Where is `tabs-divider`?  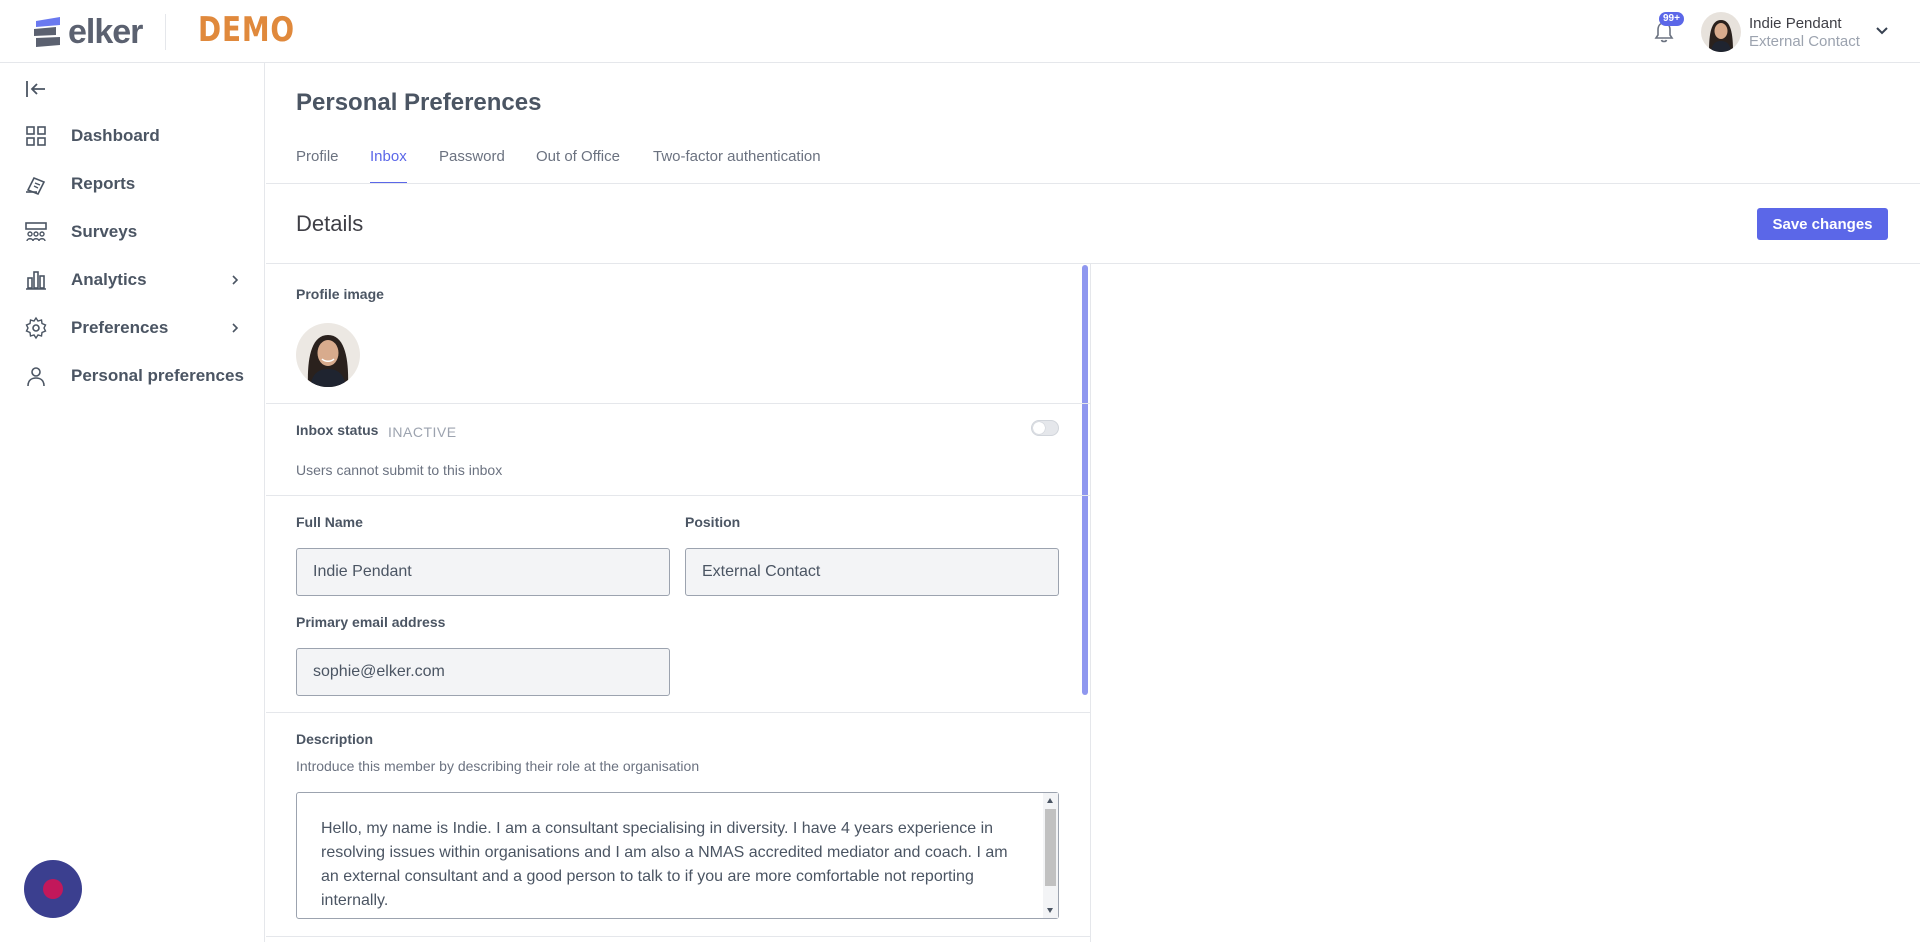
tabs-divider is located at coordinates (1093, 183).